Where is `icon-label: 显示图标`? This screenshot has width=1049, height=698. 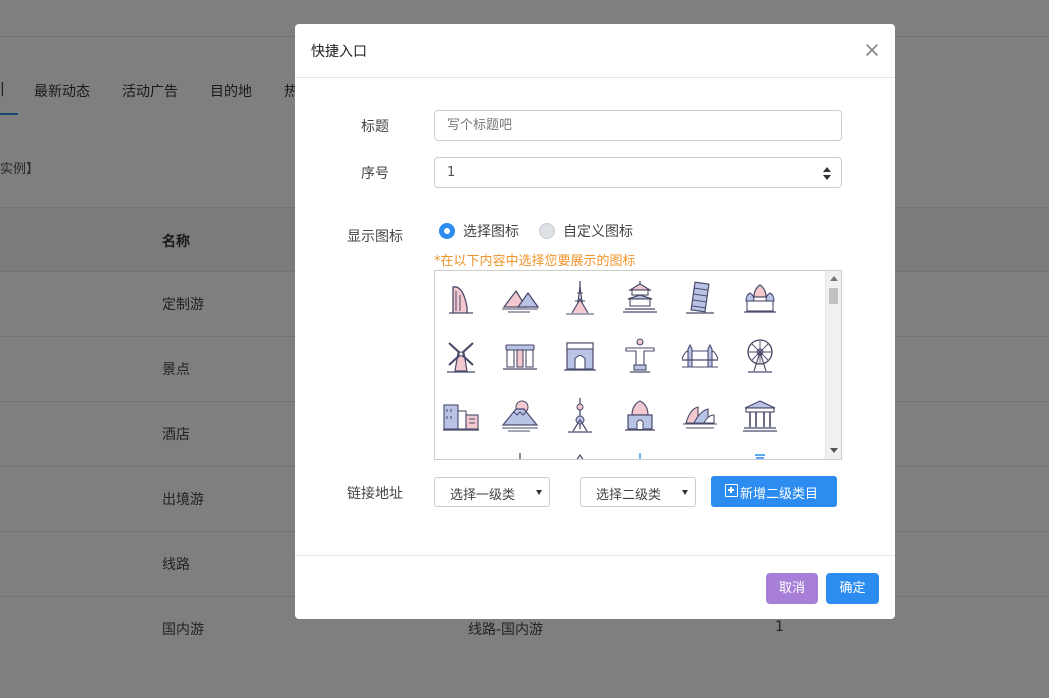 icon-label: 显示图标 is located at coordinates (375, 237).